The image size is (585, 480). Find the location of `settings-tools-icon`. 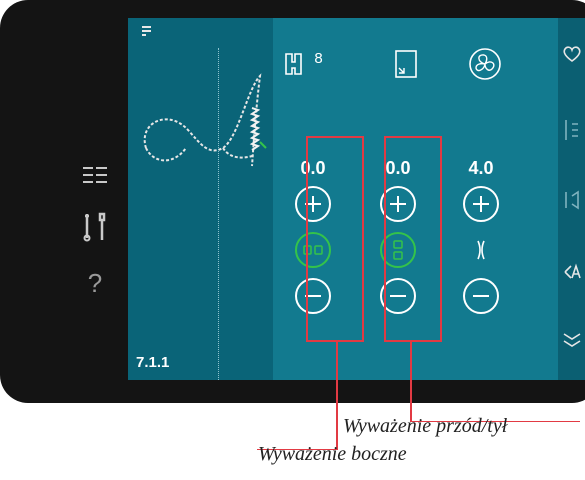

settings-tools-icon is located at coordinates (95, 227).